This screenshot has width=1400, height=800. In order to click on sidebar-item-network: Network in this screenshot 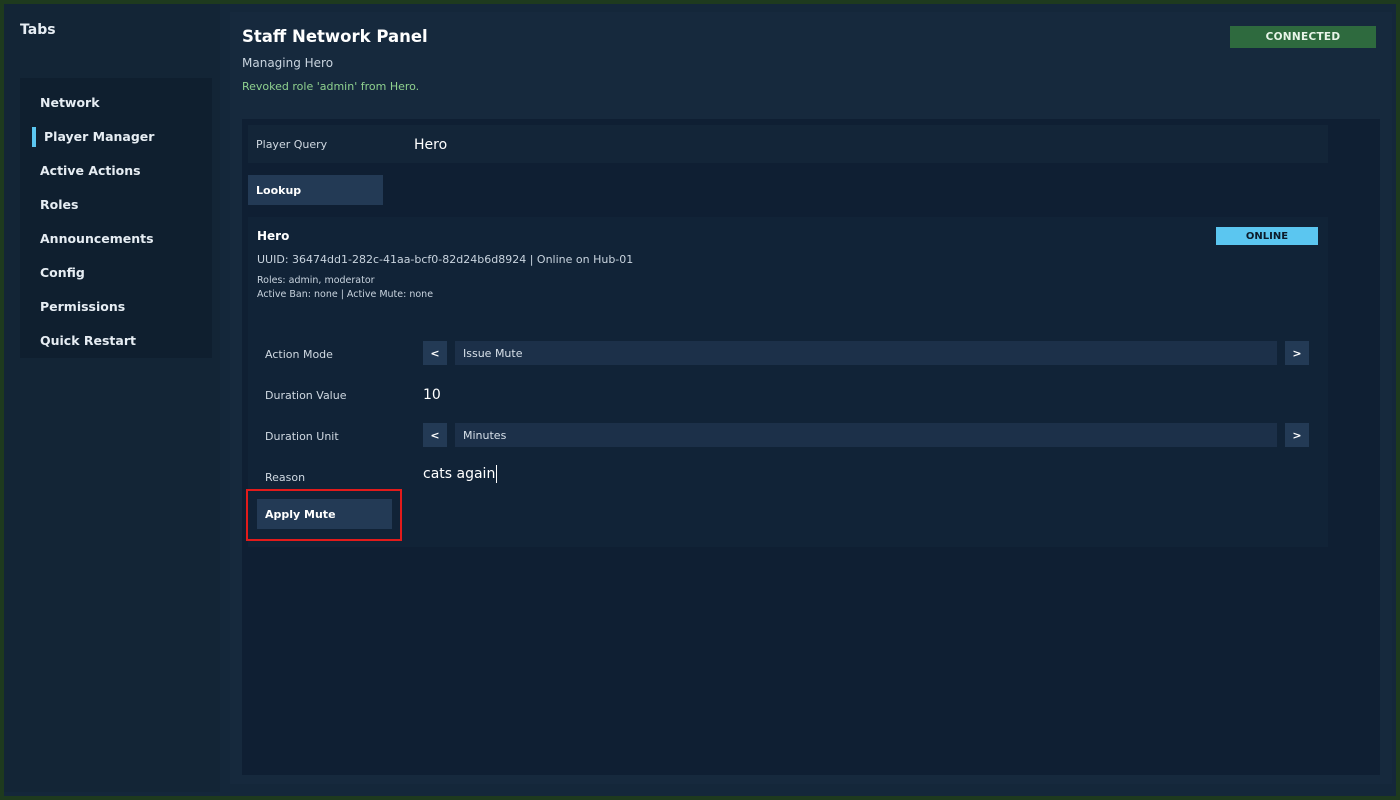, I will do `click(116, 102)`.